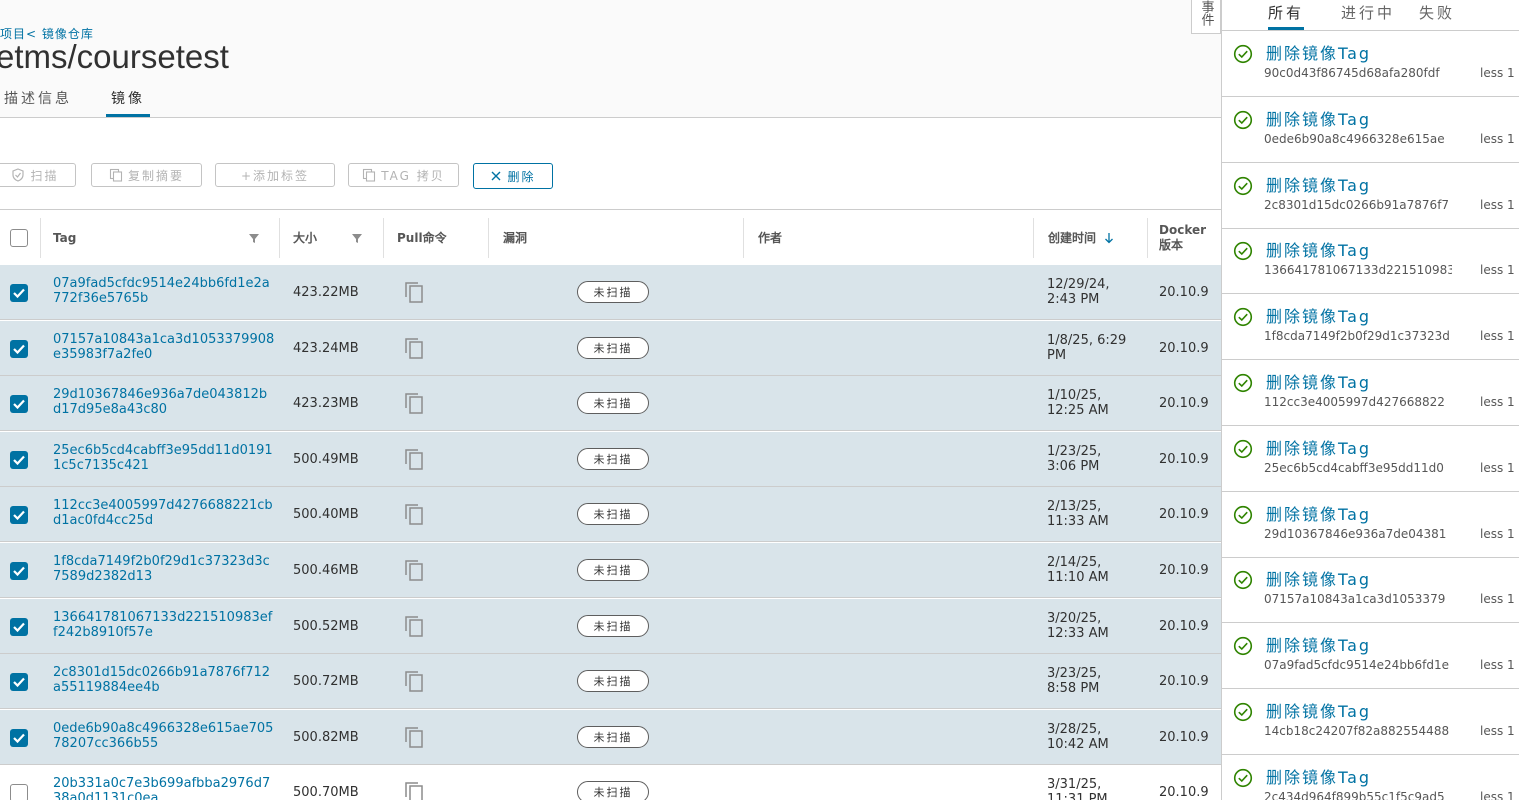 Image resolution: width=1519 pixels, height=800 pixels. I want to click on tag-link: 1f8cda7149f2b0f29d1c37323d3c7589d2382d13, so click(164, 569).